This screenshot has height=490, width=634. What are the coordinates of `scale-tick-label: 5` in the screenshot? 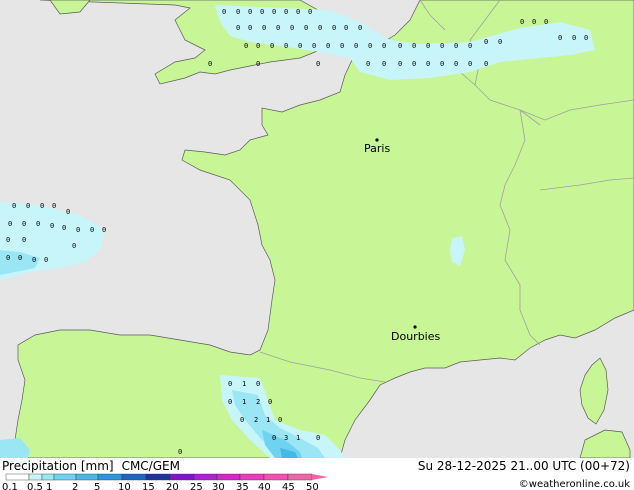 It's located at (97, 486).